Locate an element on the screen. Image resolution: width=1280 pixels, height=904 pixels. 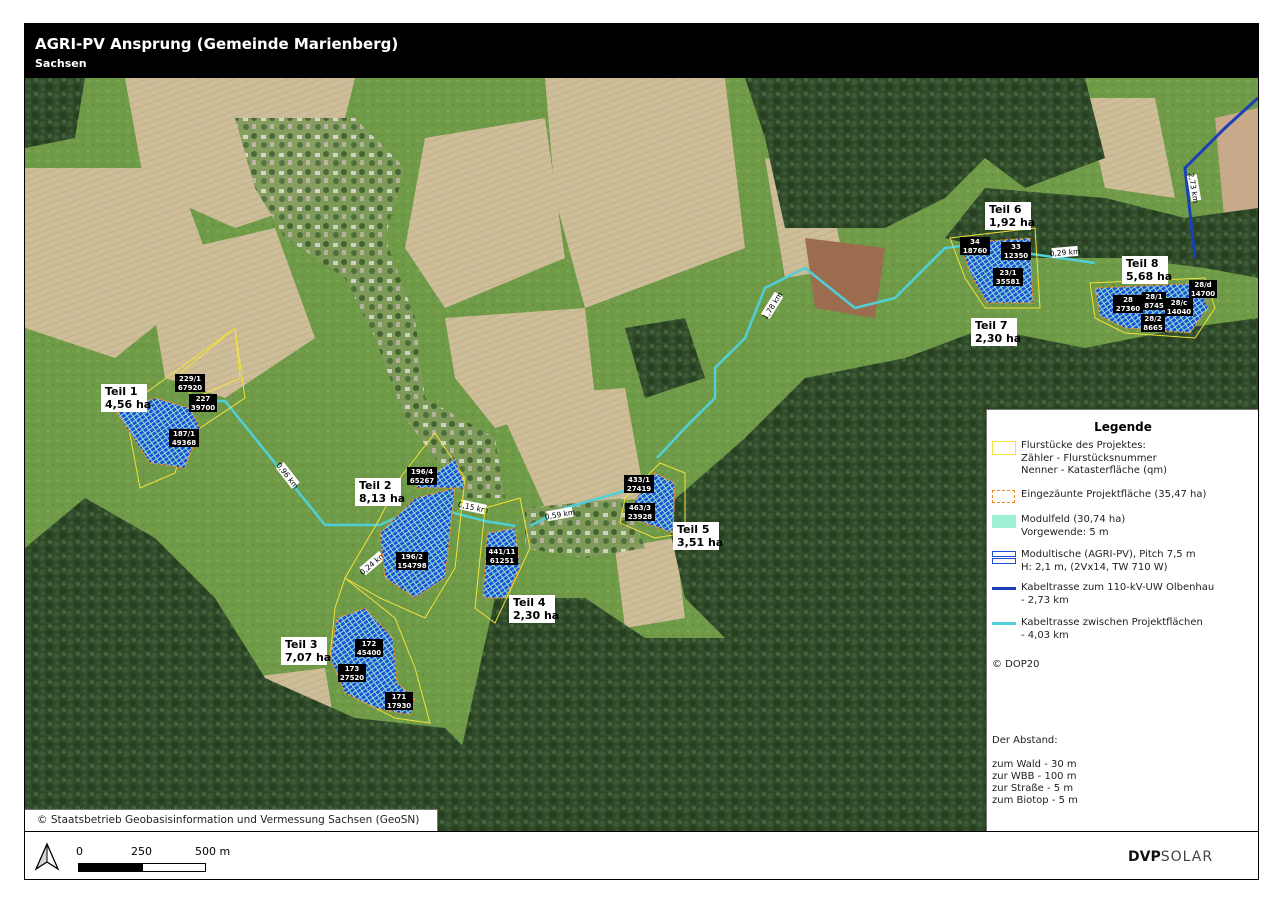
part-area: 5,68 ha is located at coordinates (1149, 276).